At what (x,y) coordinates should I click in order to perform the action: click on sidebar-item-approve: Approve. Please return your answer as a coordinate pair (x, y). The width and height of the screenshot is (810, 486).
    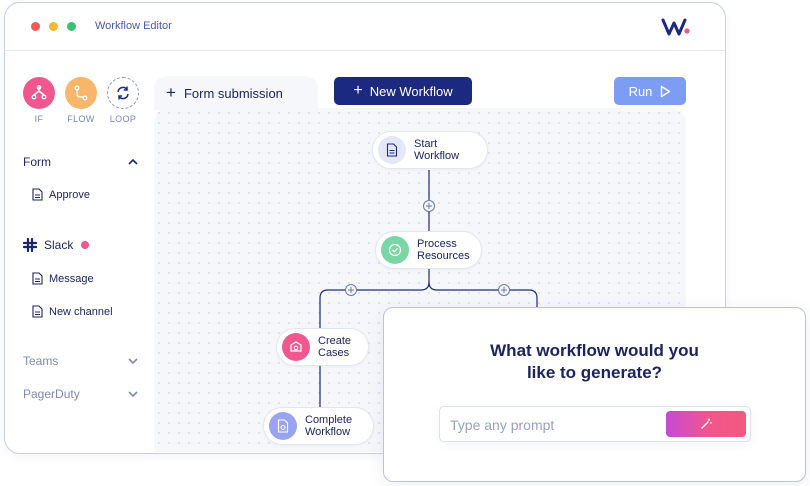
    Looking at the image, I should click on (61, 194).